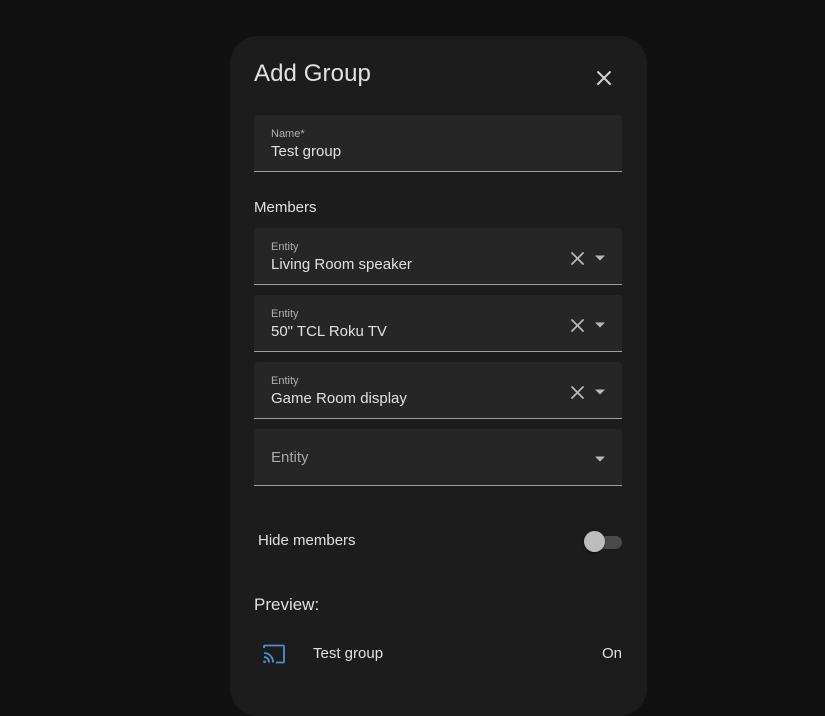  What do you see at coordinates (329, 331) in the screenshot?
I see `entity-picker-value: 50" TCL Roku TV` at bounding box center [329, 331].